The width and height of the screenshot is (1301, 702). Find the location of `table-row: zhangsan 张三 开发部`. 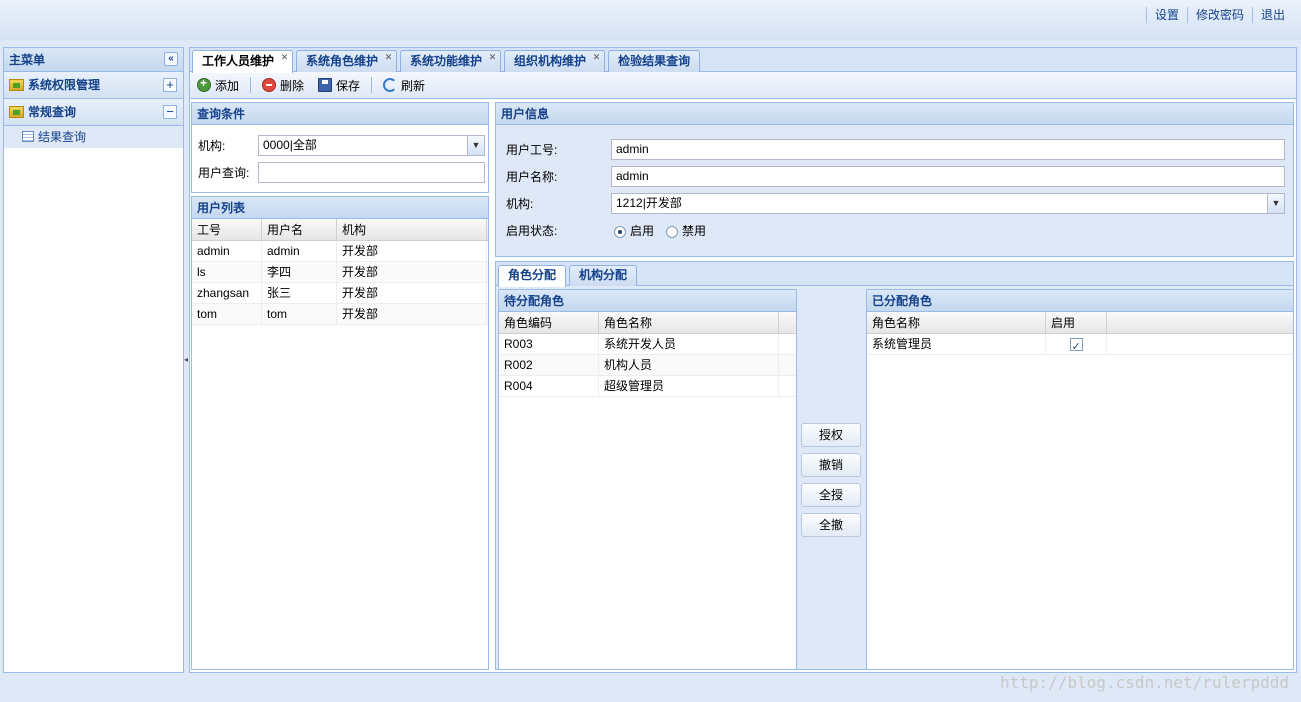

table-row: zhangsan 张三 开发部 is located at coordinates (340, 293).